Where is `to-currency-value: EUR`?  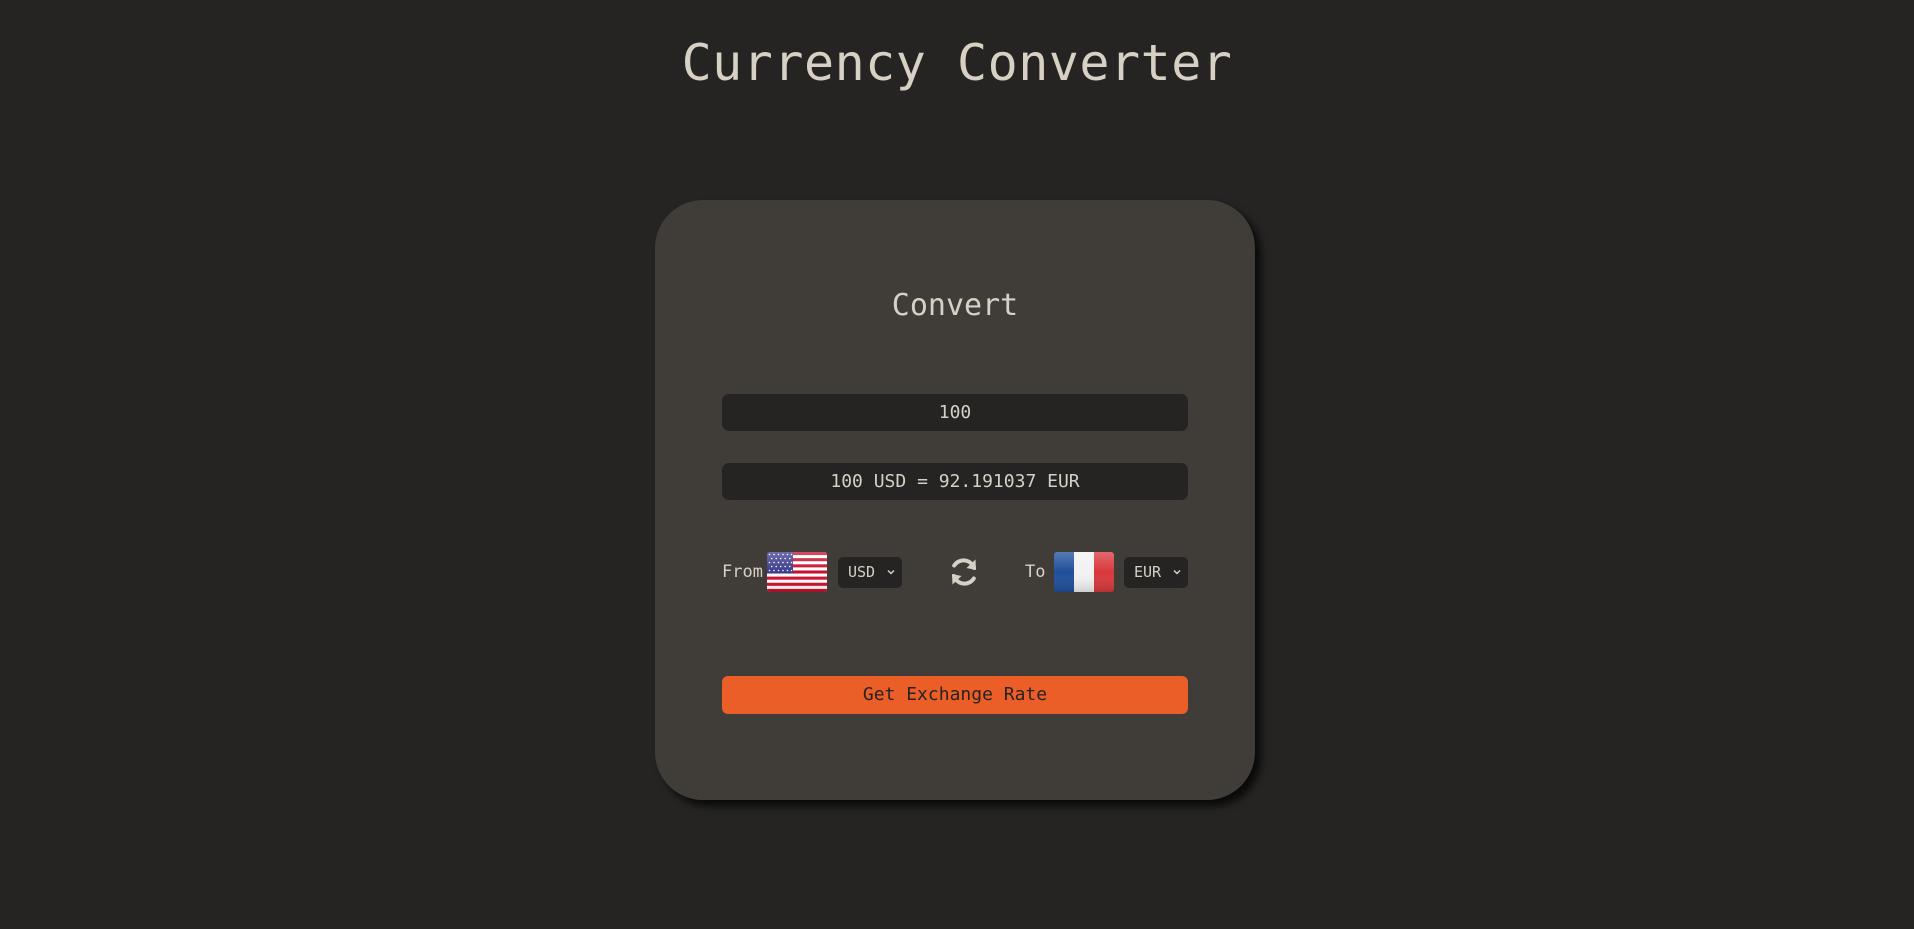
to-currency-value: EUR is located at coordinates (1148, 572).